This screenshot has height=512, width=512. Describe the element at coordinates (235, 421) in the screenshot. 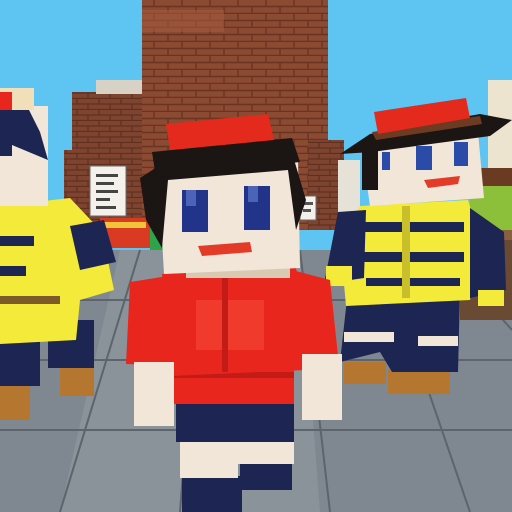

I see `center-character-pants` at that location.